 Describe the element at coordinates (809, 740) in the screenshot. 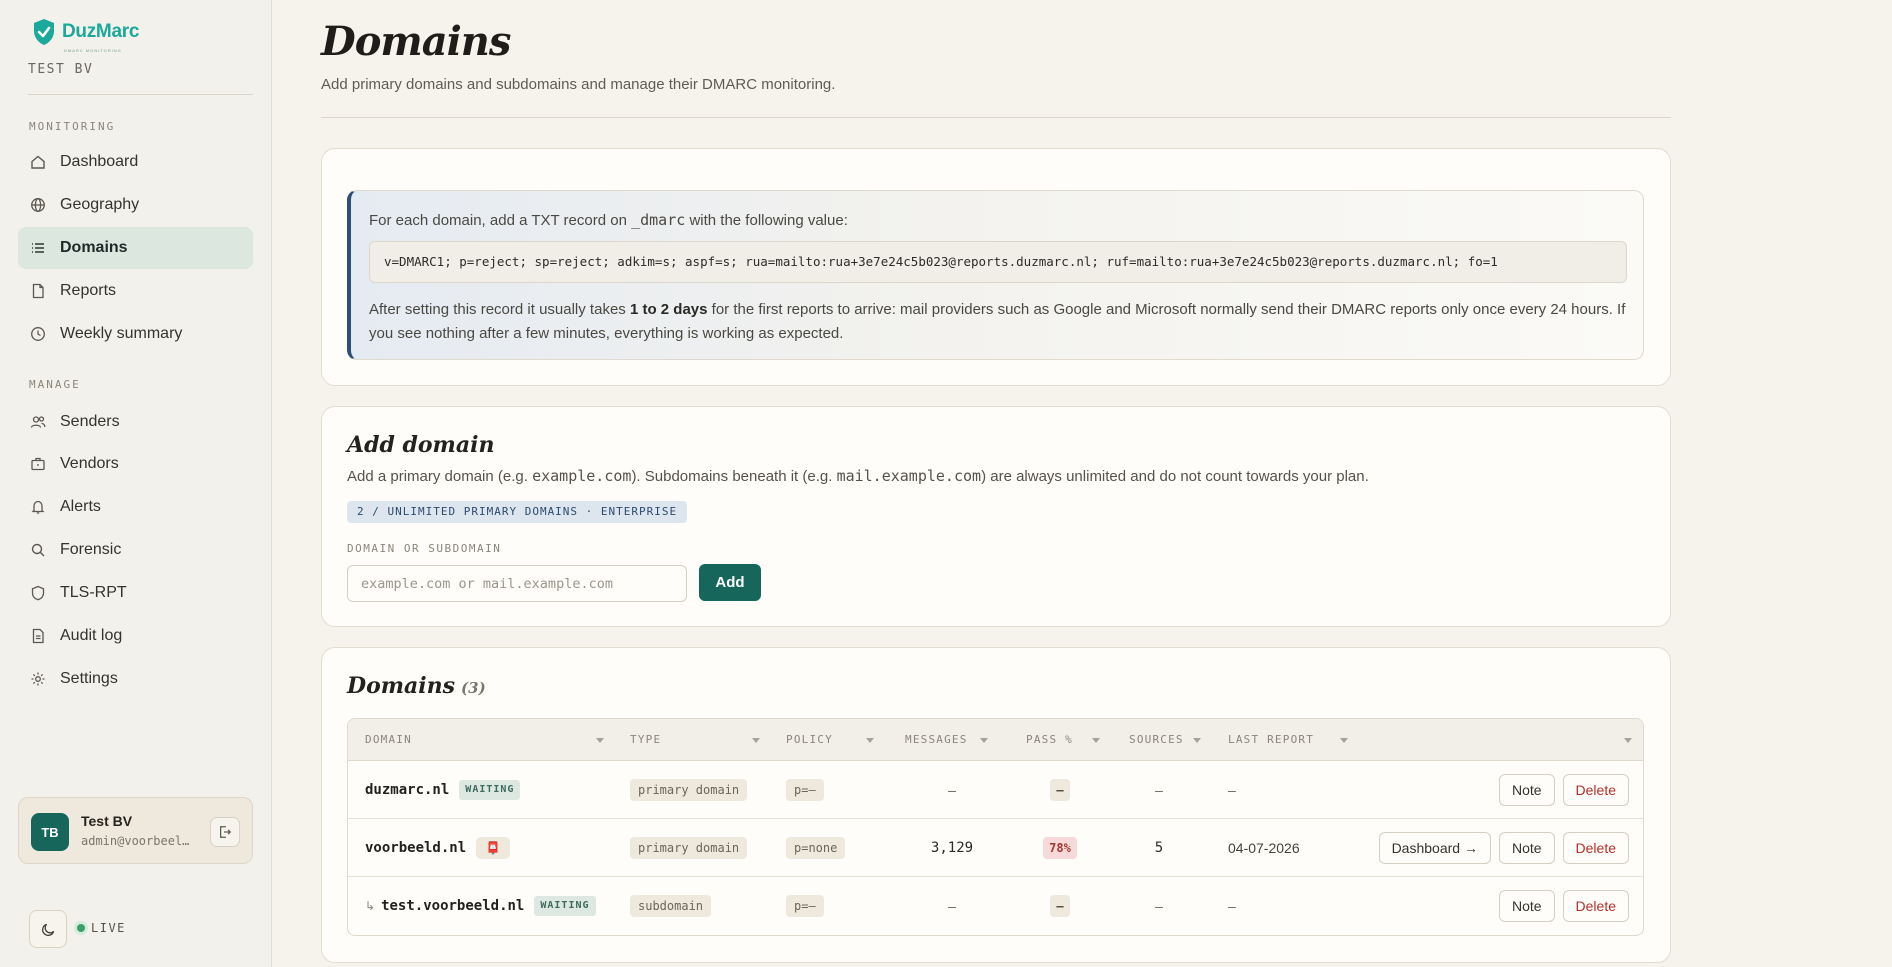

I see `column-header-policy: POLICY` at that location.